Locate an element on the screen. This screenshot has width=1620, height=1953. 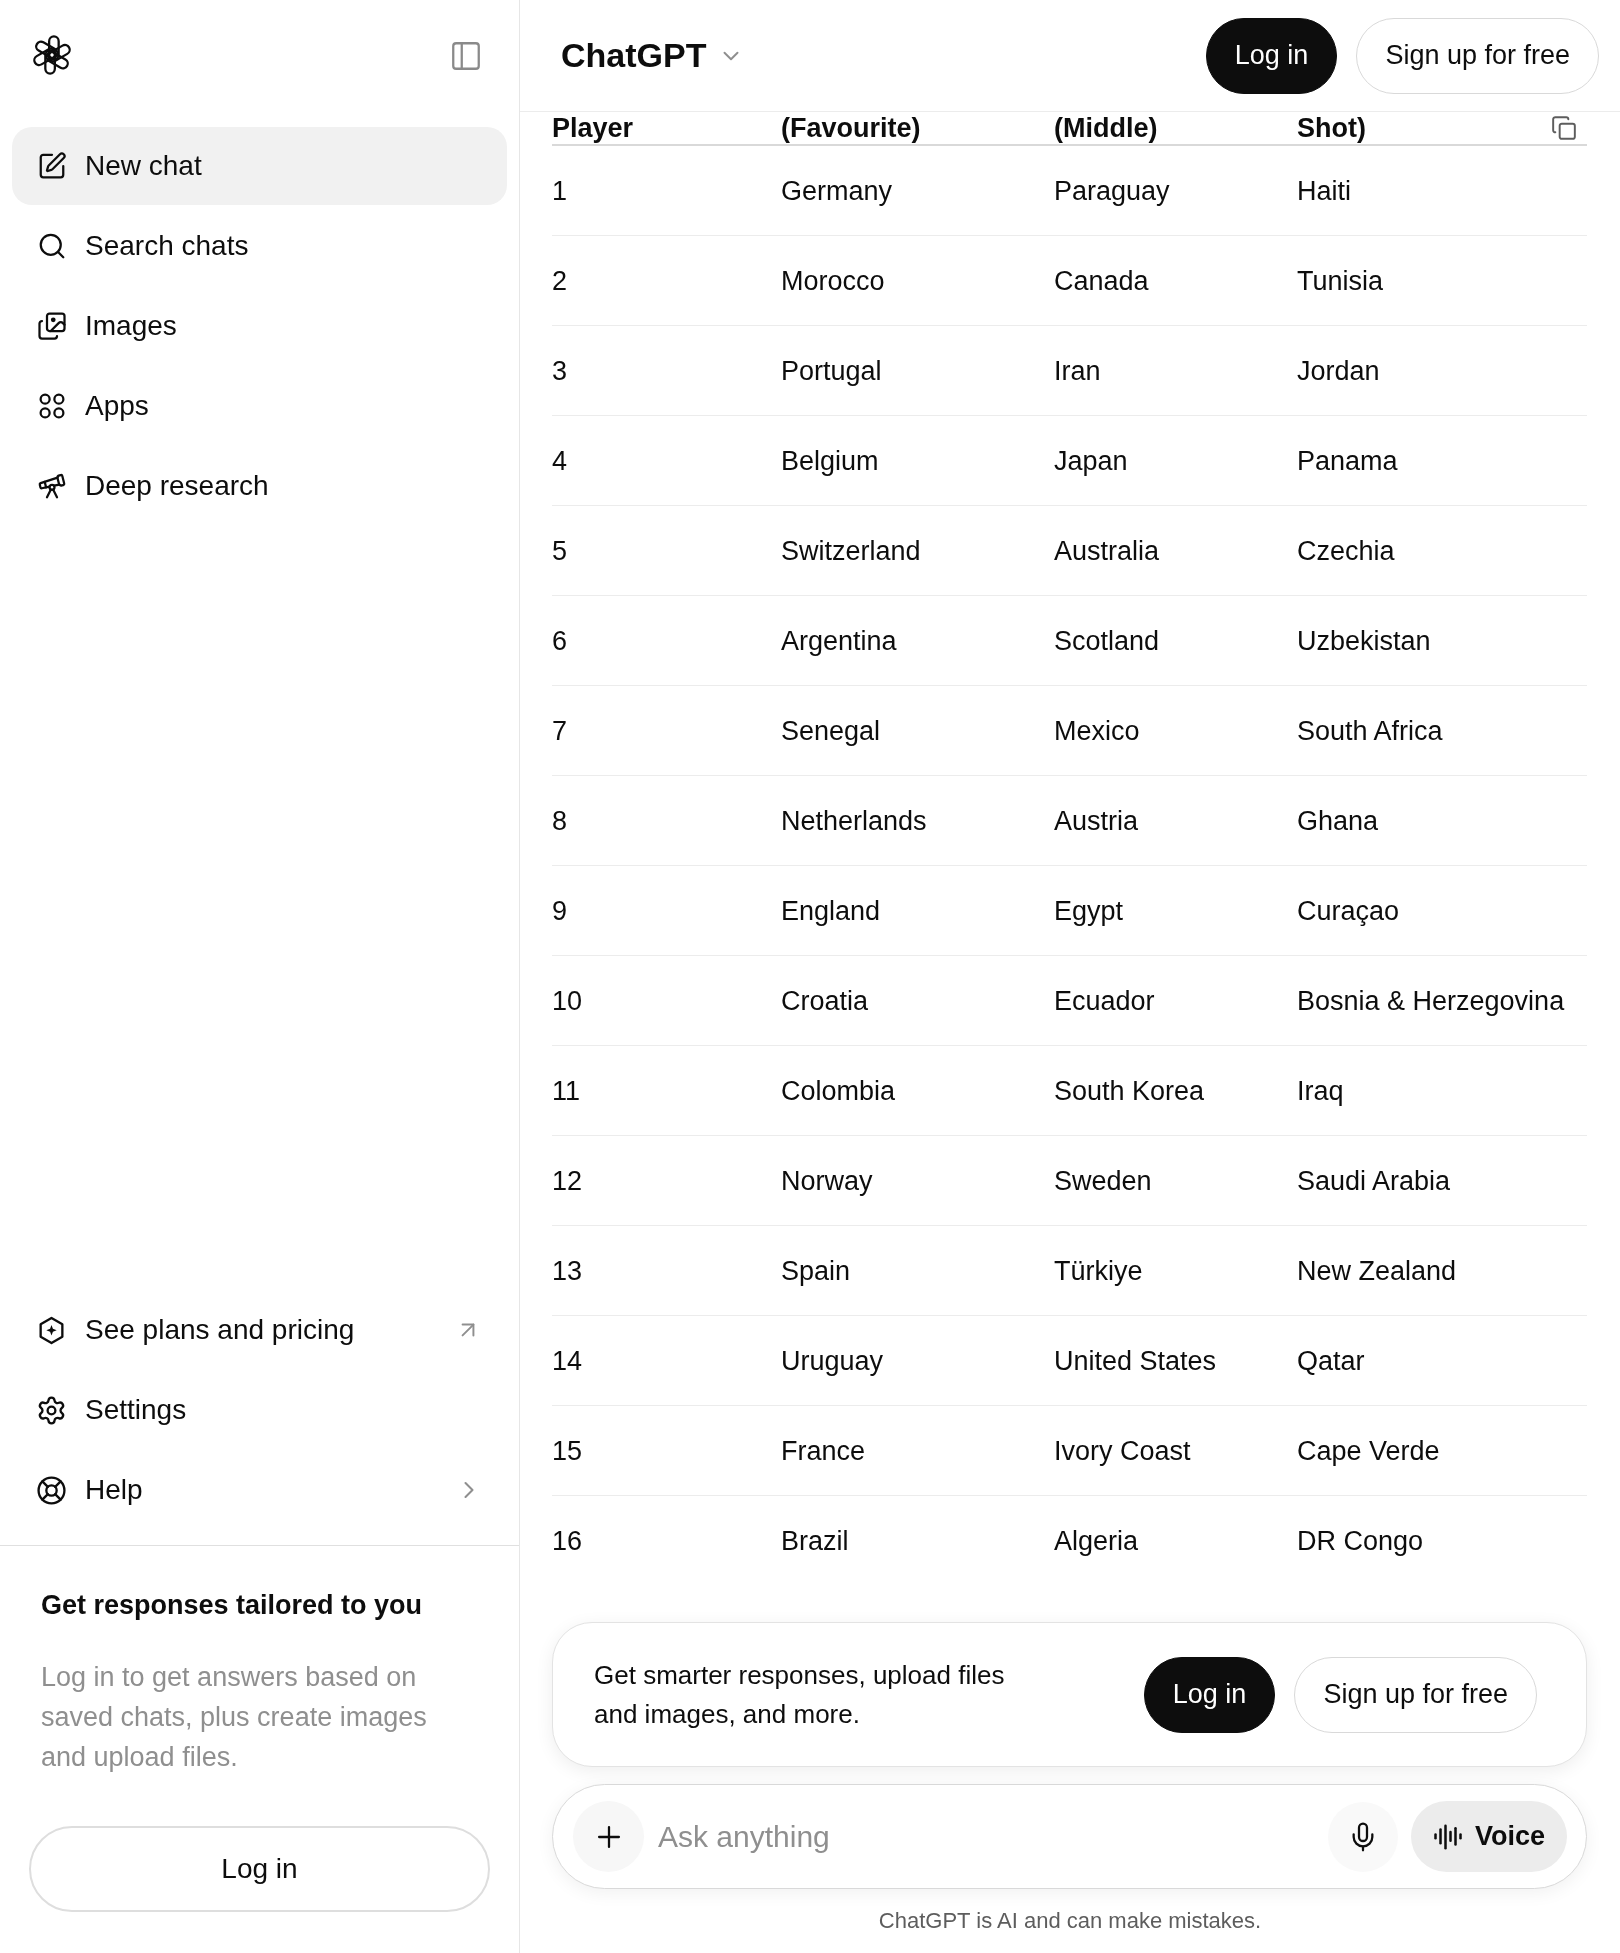
table-cell: 14 is located at coordinates (567, 1360).